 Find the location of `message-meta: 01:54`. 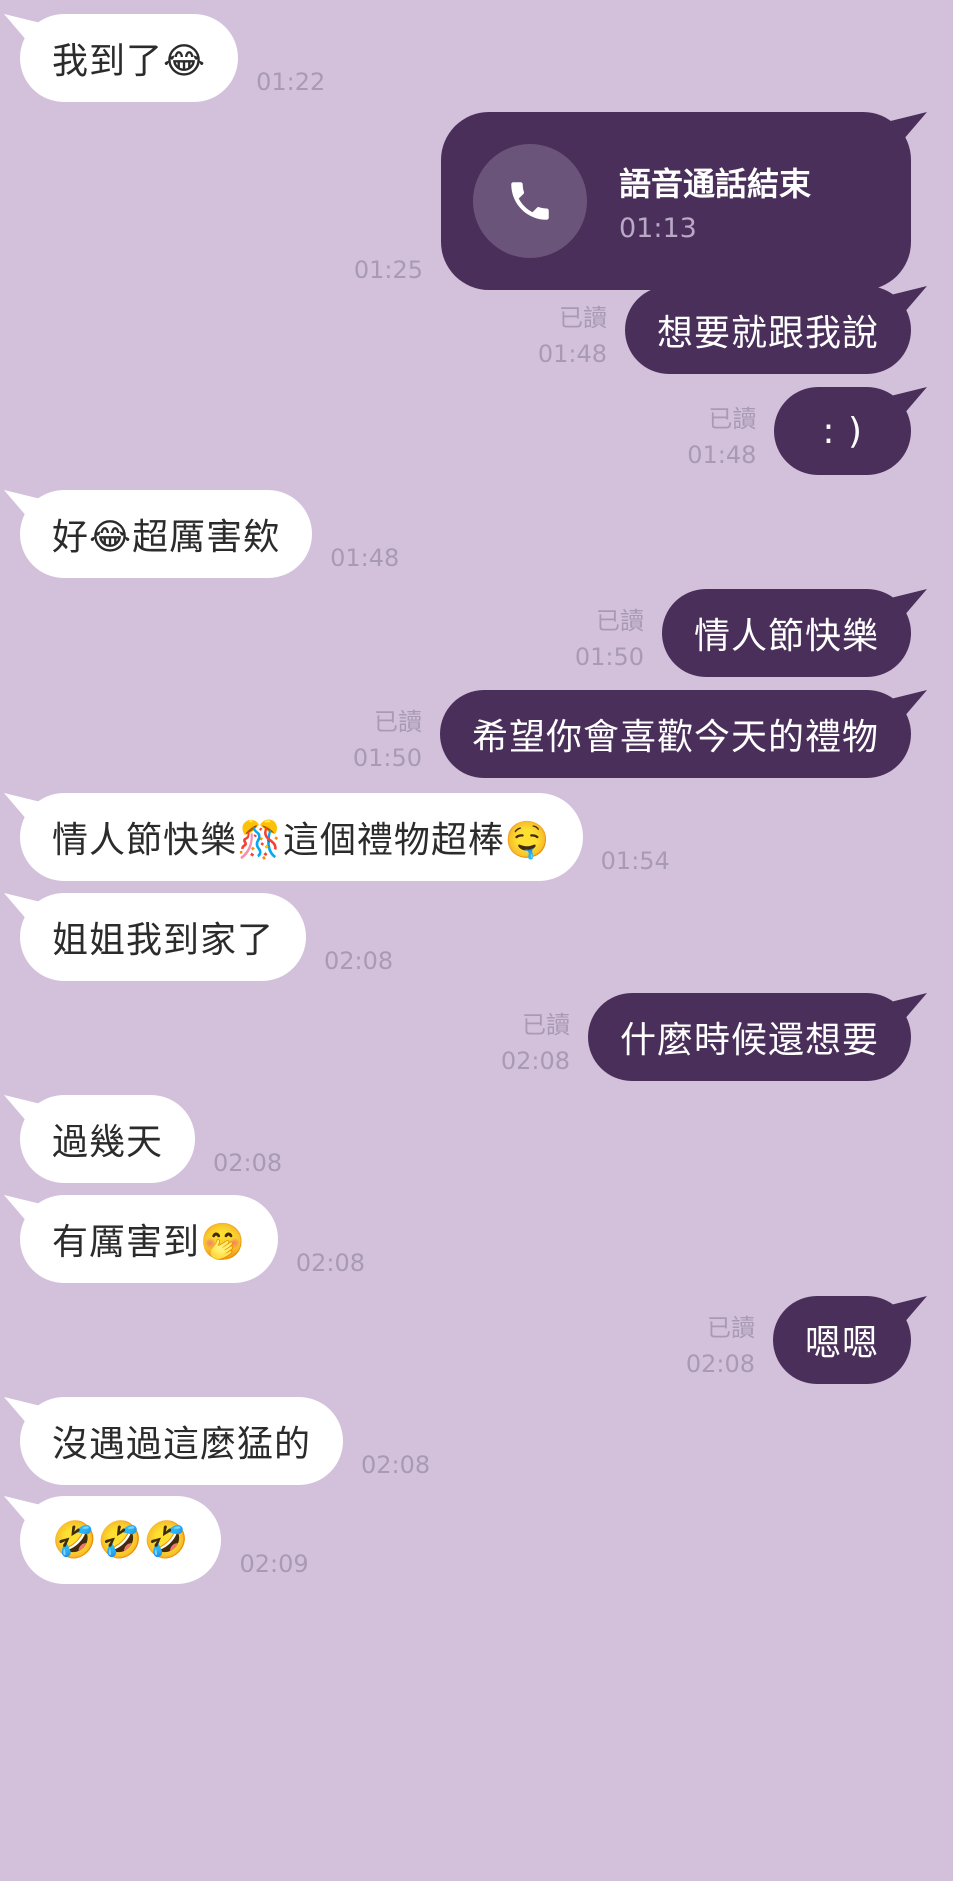

message-meta: 01:54 is located at coordinates (635, 862).